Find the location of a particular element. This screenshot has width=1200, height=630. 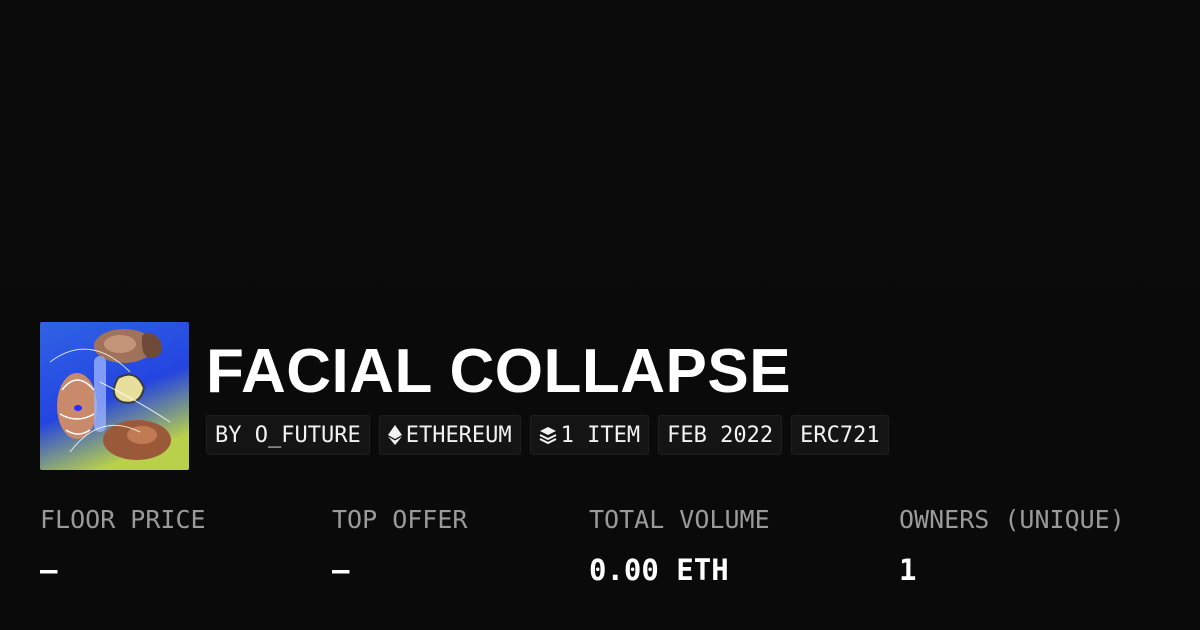

owners-value: 1 is located at coordinates (908, 570).